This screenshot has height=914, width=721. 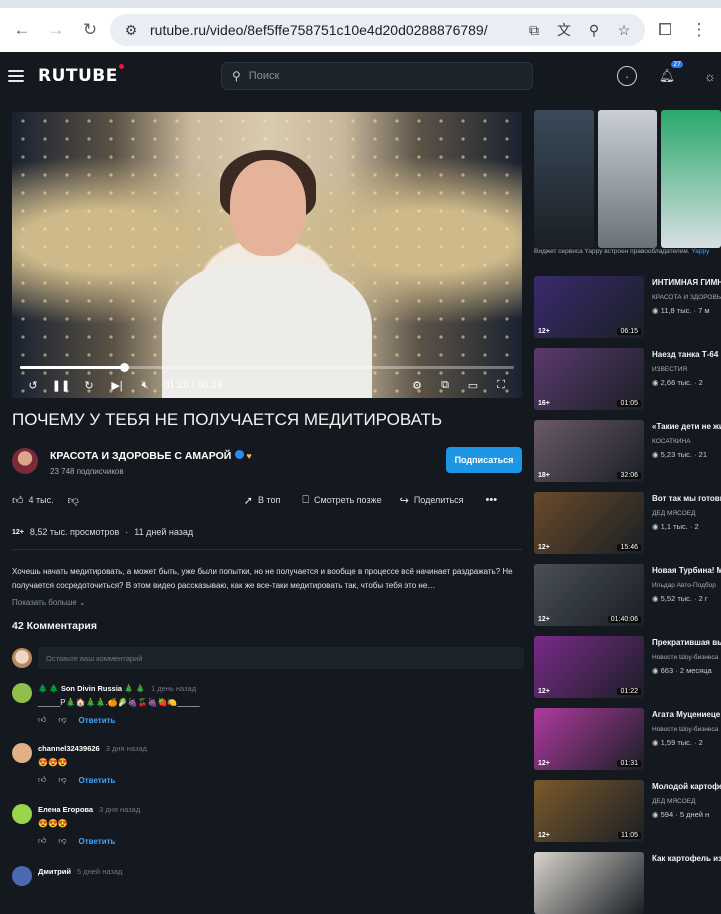 What do you see at coordinates (69, 748) in the screenshot?
I see `comment-author: channel32439626` at bounding box center [69, 748].